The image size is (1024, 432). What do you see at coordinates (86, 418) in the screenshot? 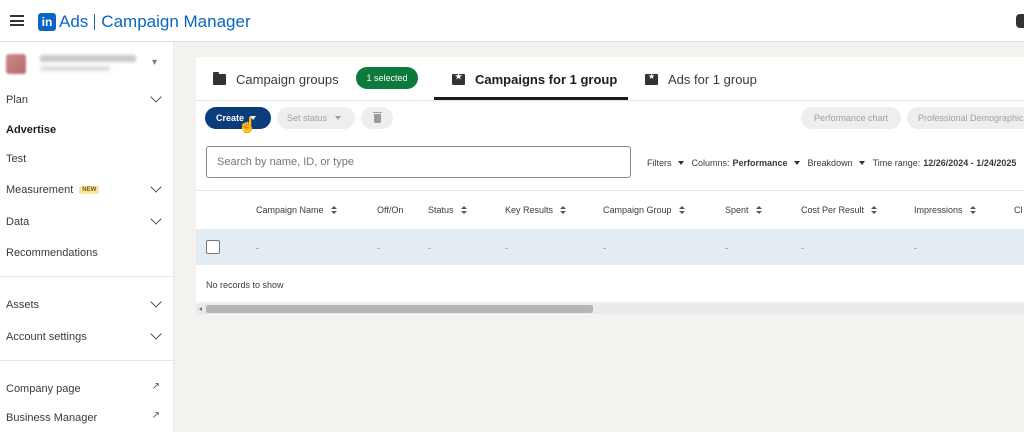
I see `sidebar-item-business-manager: Business Manager ↗` at bounding box center [86, 418].